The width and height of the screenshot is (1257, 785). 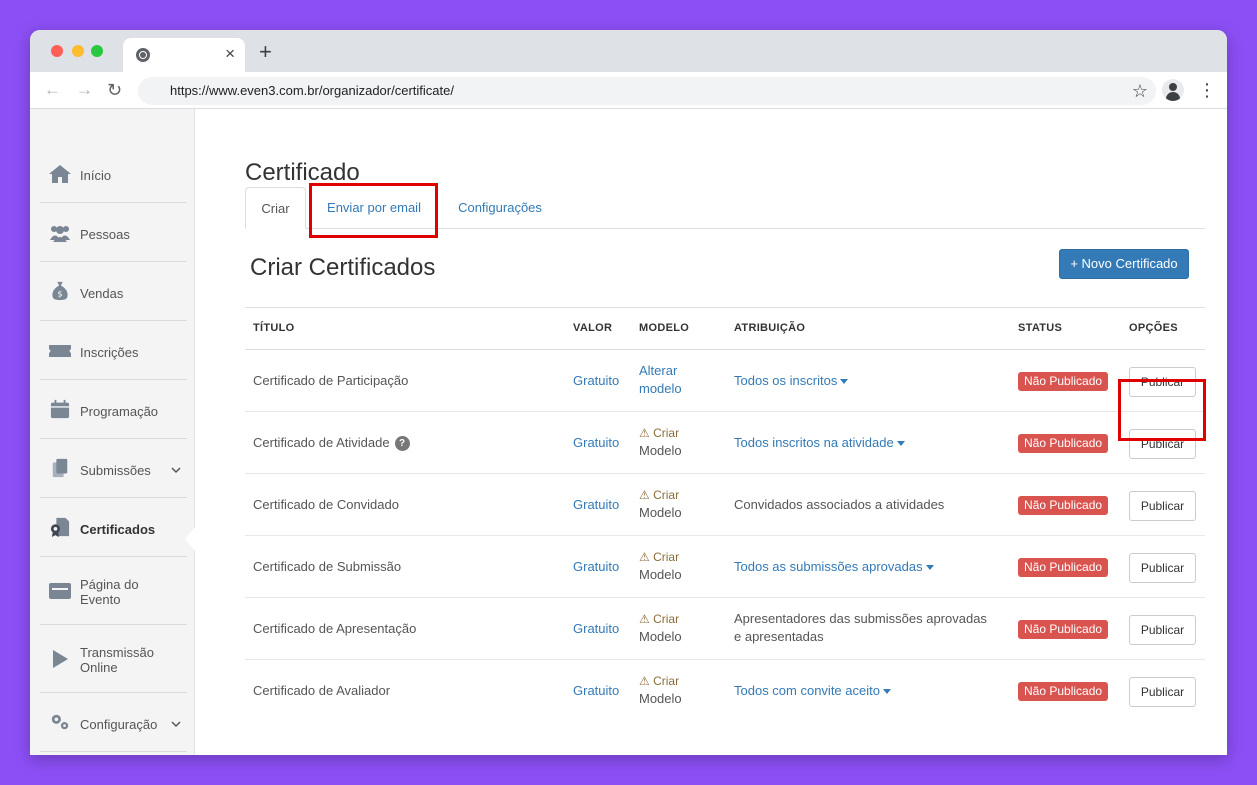 What do you see at coordinates (113, 173) in the screenshot?
I see `sidebar-item-inicio: Início` at bounding box center [113, 173].